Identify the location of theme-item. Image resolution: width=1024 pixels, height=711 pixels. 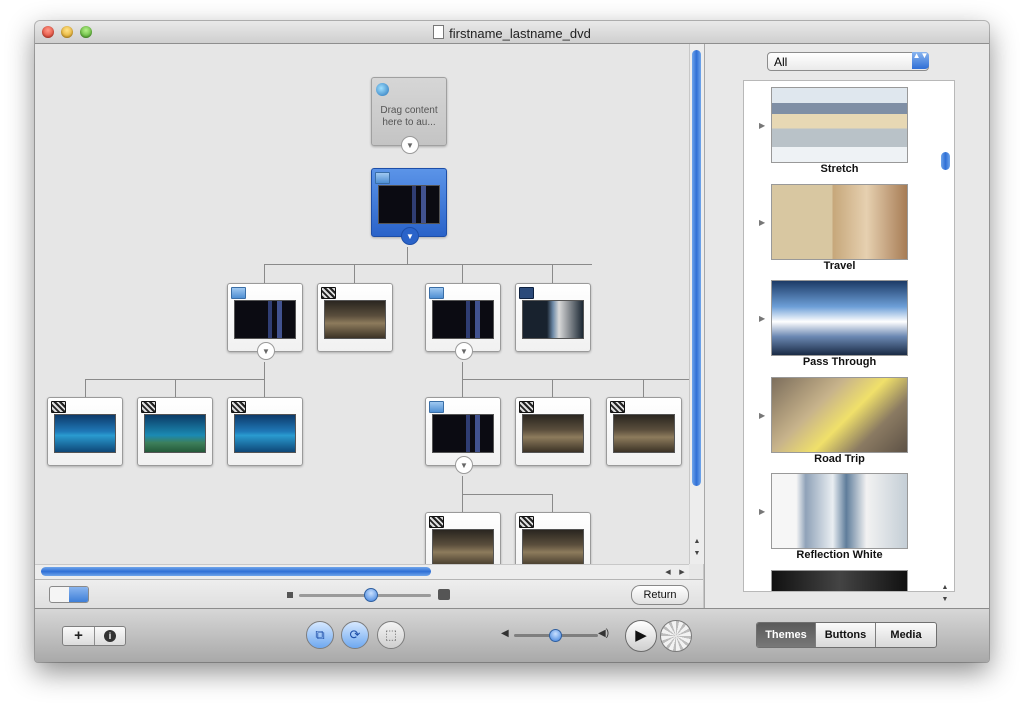
(842, 578).